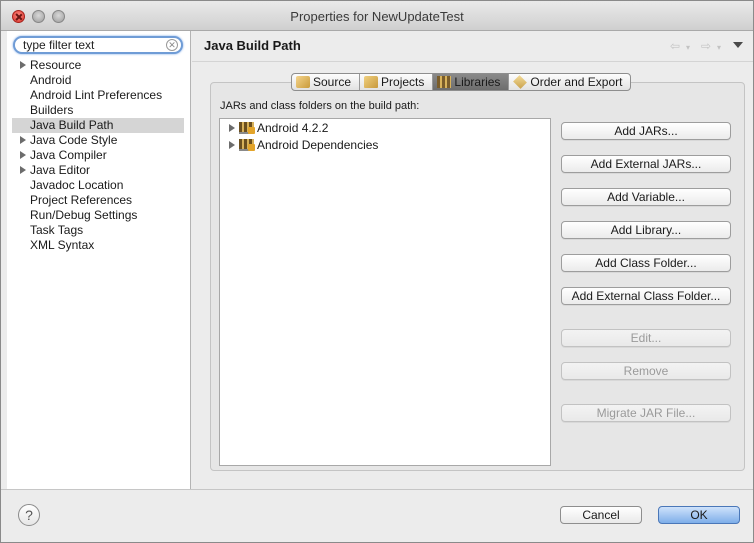 The width and height of the screenshot is (754, 543). Describe the element at coordinates (472, 61) in the screenshot. I see `title-divider` at that location.